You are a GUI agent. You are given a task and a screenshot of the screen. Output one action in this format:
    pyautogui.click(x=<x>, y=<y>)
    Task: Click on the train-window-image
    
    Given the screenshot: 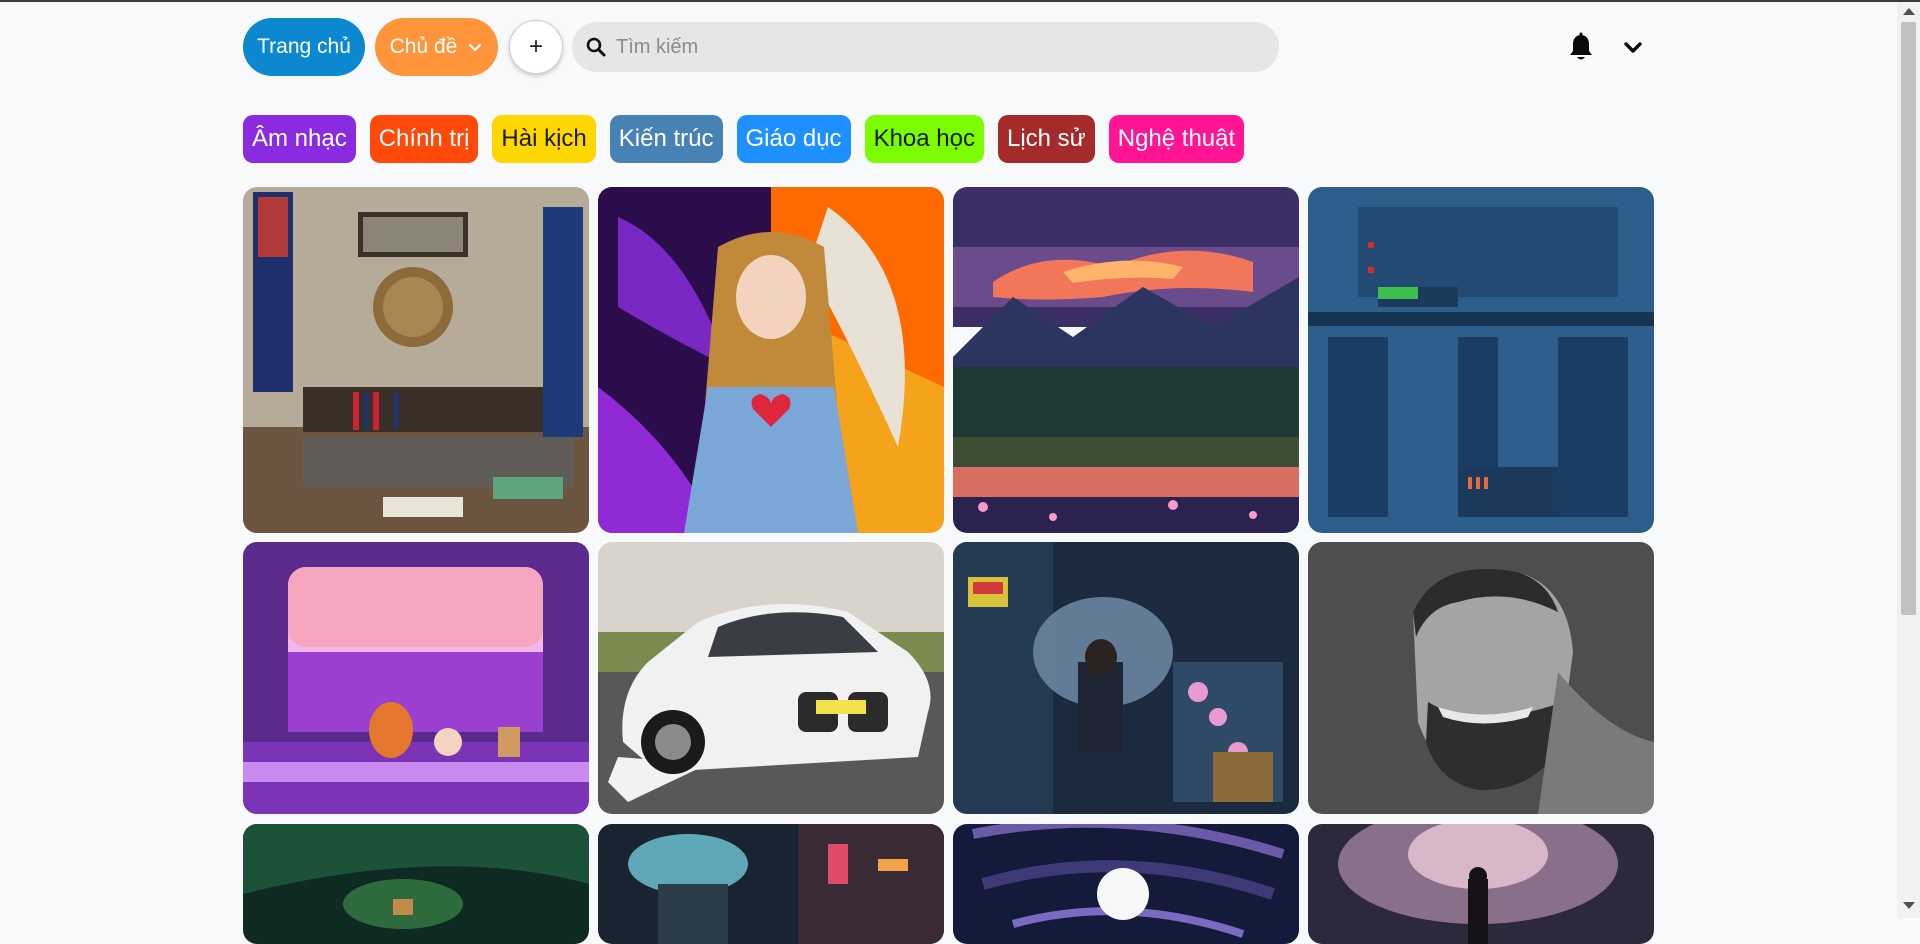 What is the action you would take?
    pyautogui.click(x=416, y=678)
    